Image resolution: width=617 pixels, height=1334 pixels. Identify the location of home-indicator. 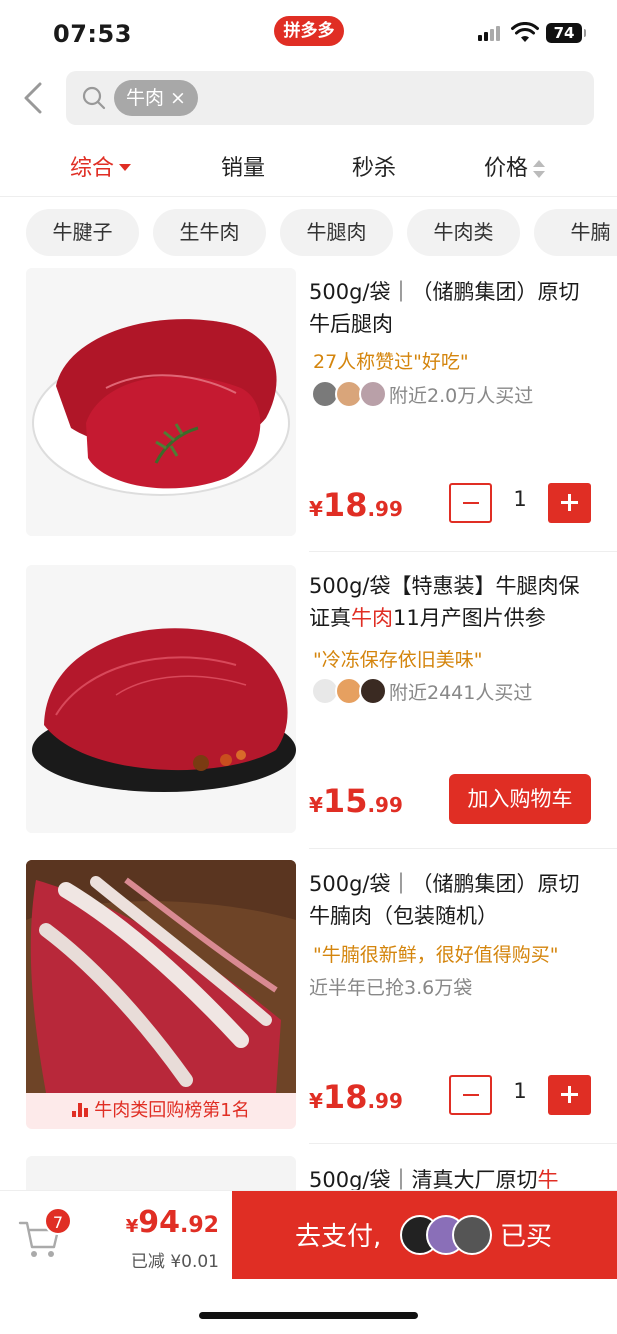
(308, 1315).